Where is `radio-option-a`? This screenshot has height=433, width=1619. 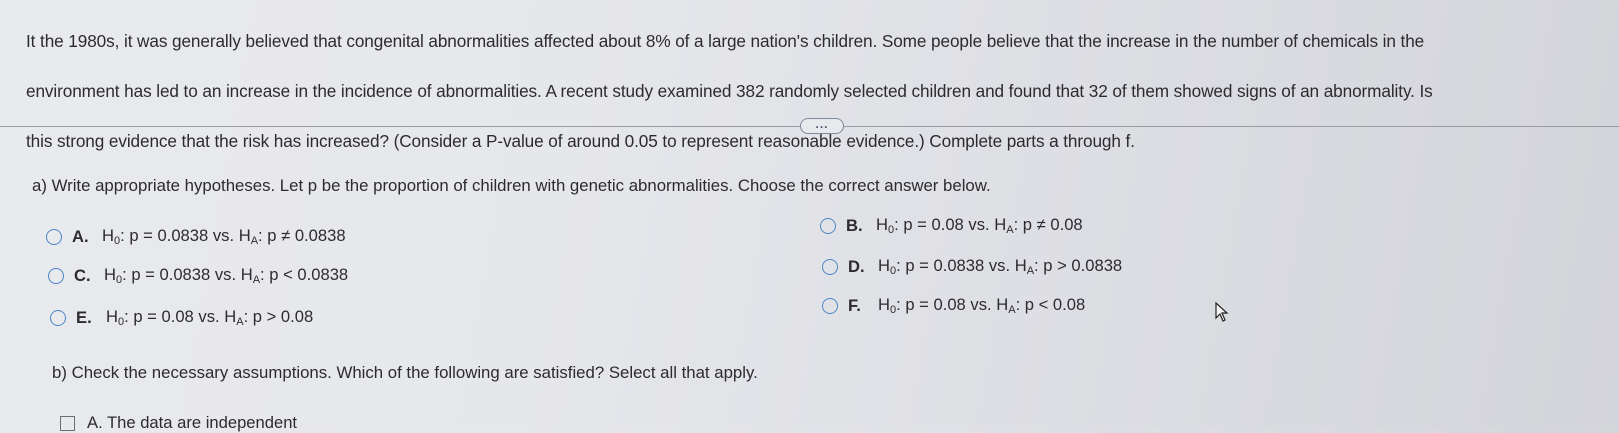
radio-option-a is located at coordinates (54, 236).